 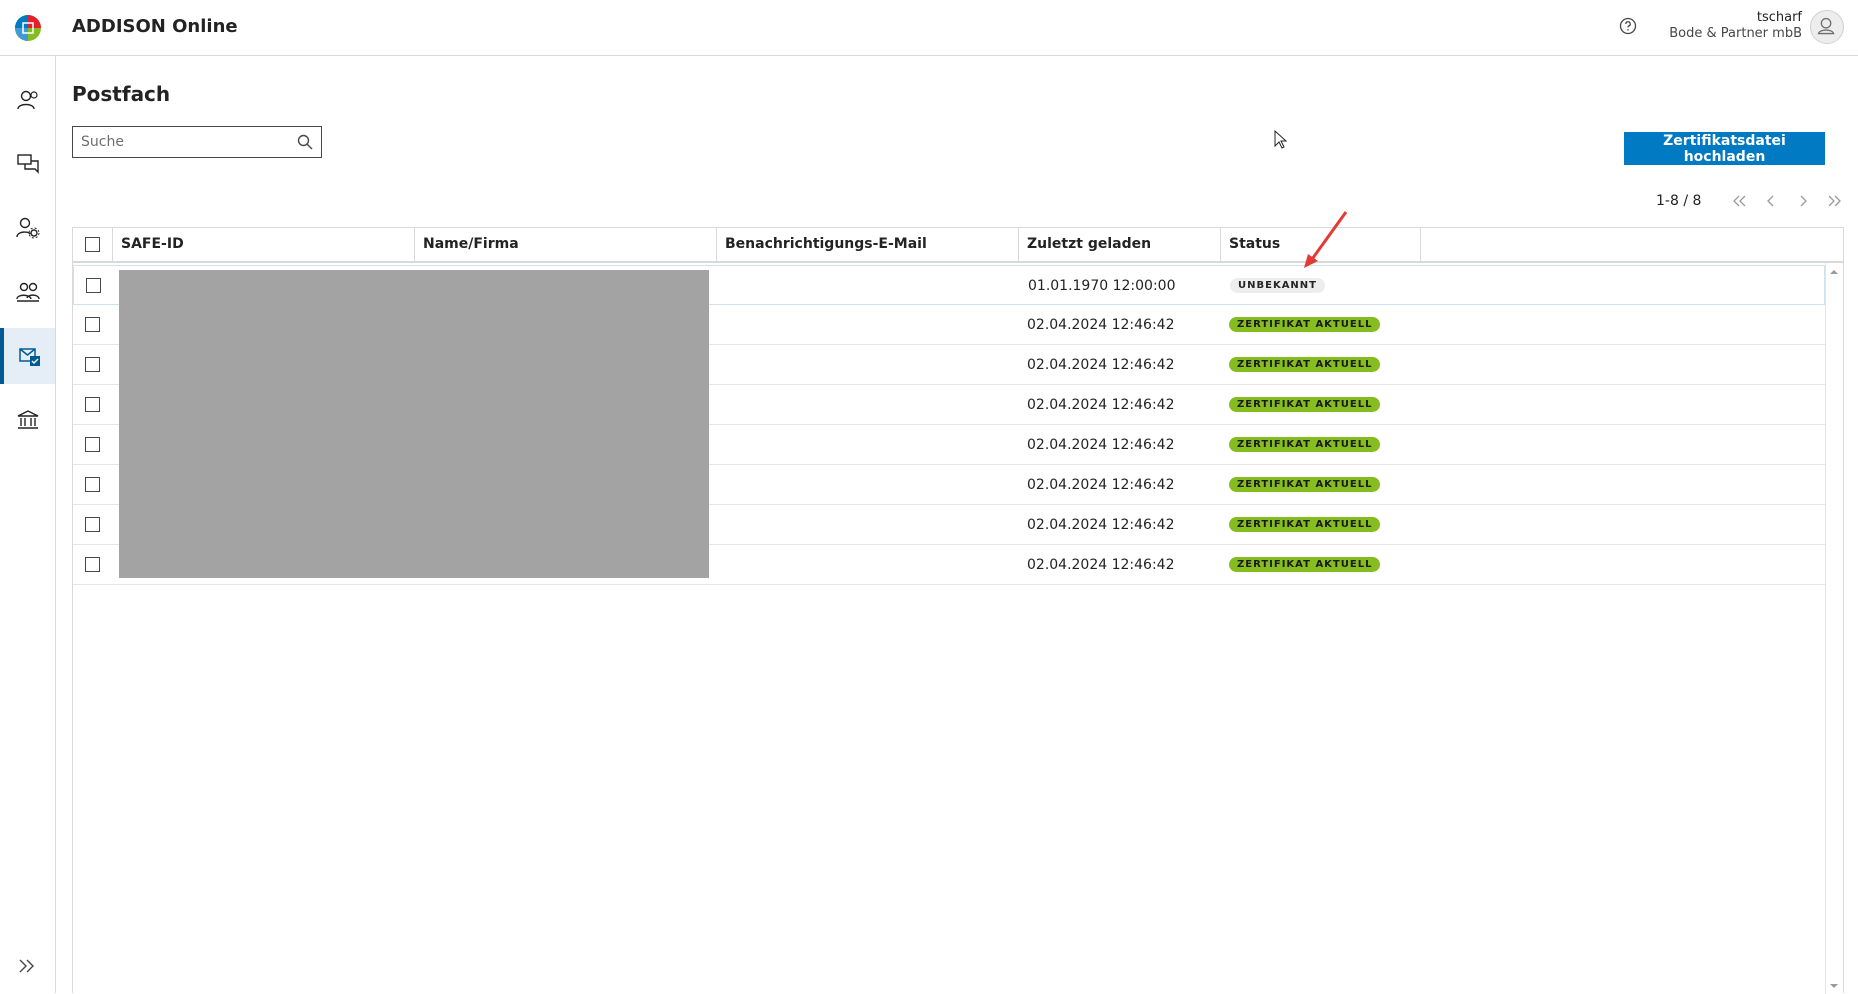 I want to click on next-page-button, so click(x=1803, y=201).